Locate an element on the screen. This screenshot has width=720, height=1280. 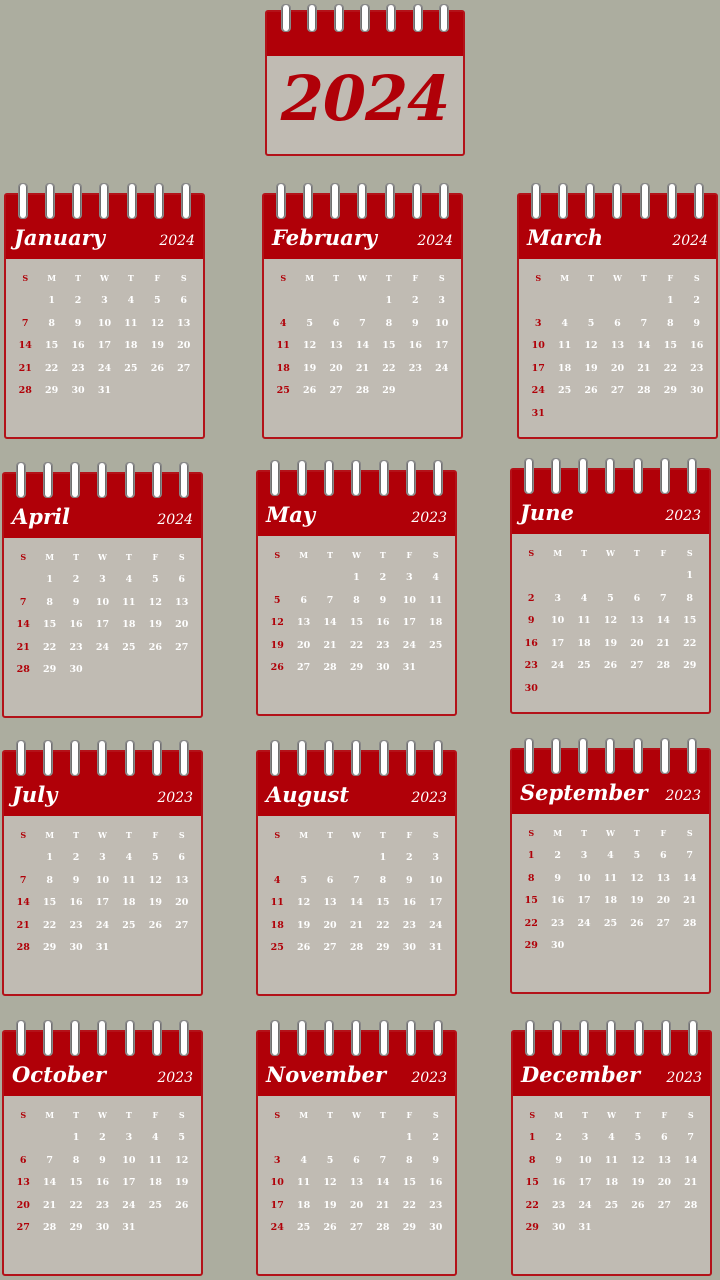
week-row: 12 13 14 15 16 17 18 is located at coordinates (356, 623).